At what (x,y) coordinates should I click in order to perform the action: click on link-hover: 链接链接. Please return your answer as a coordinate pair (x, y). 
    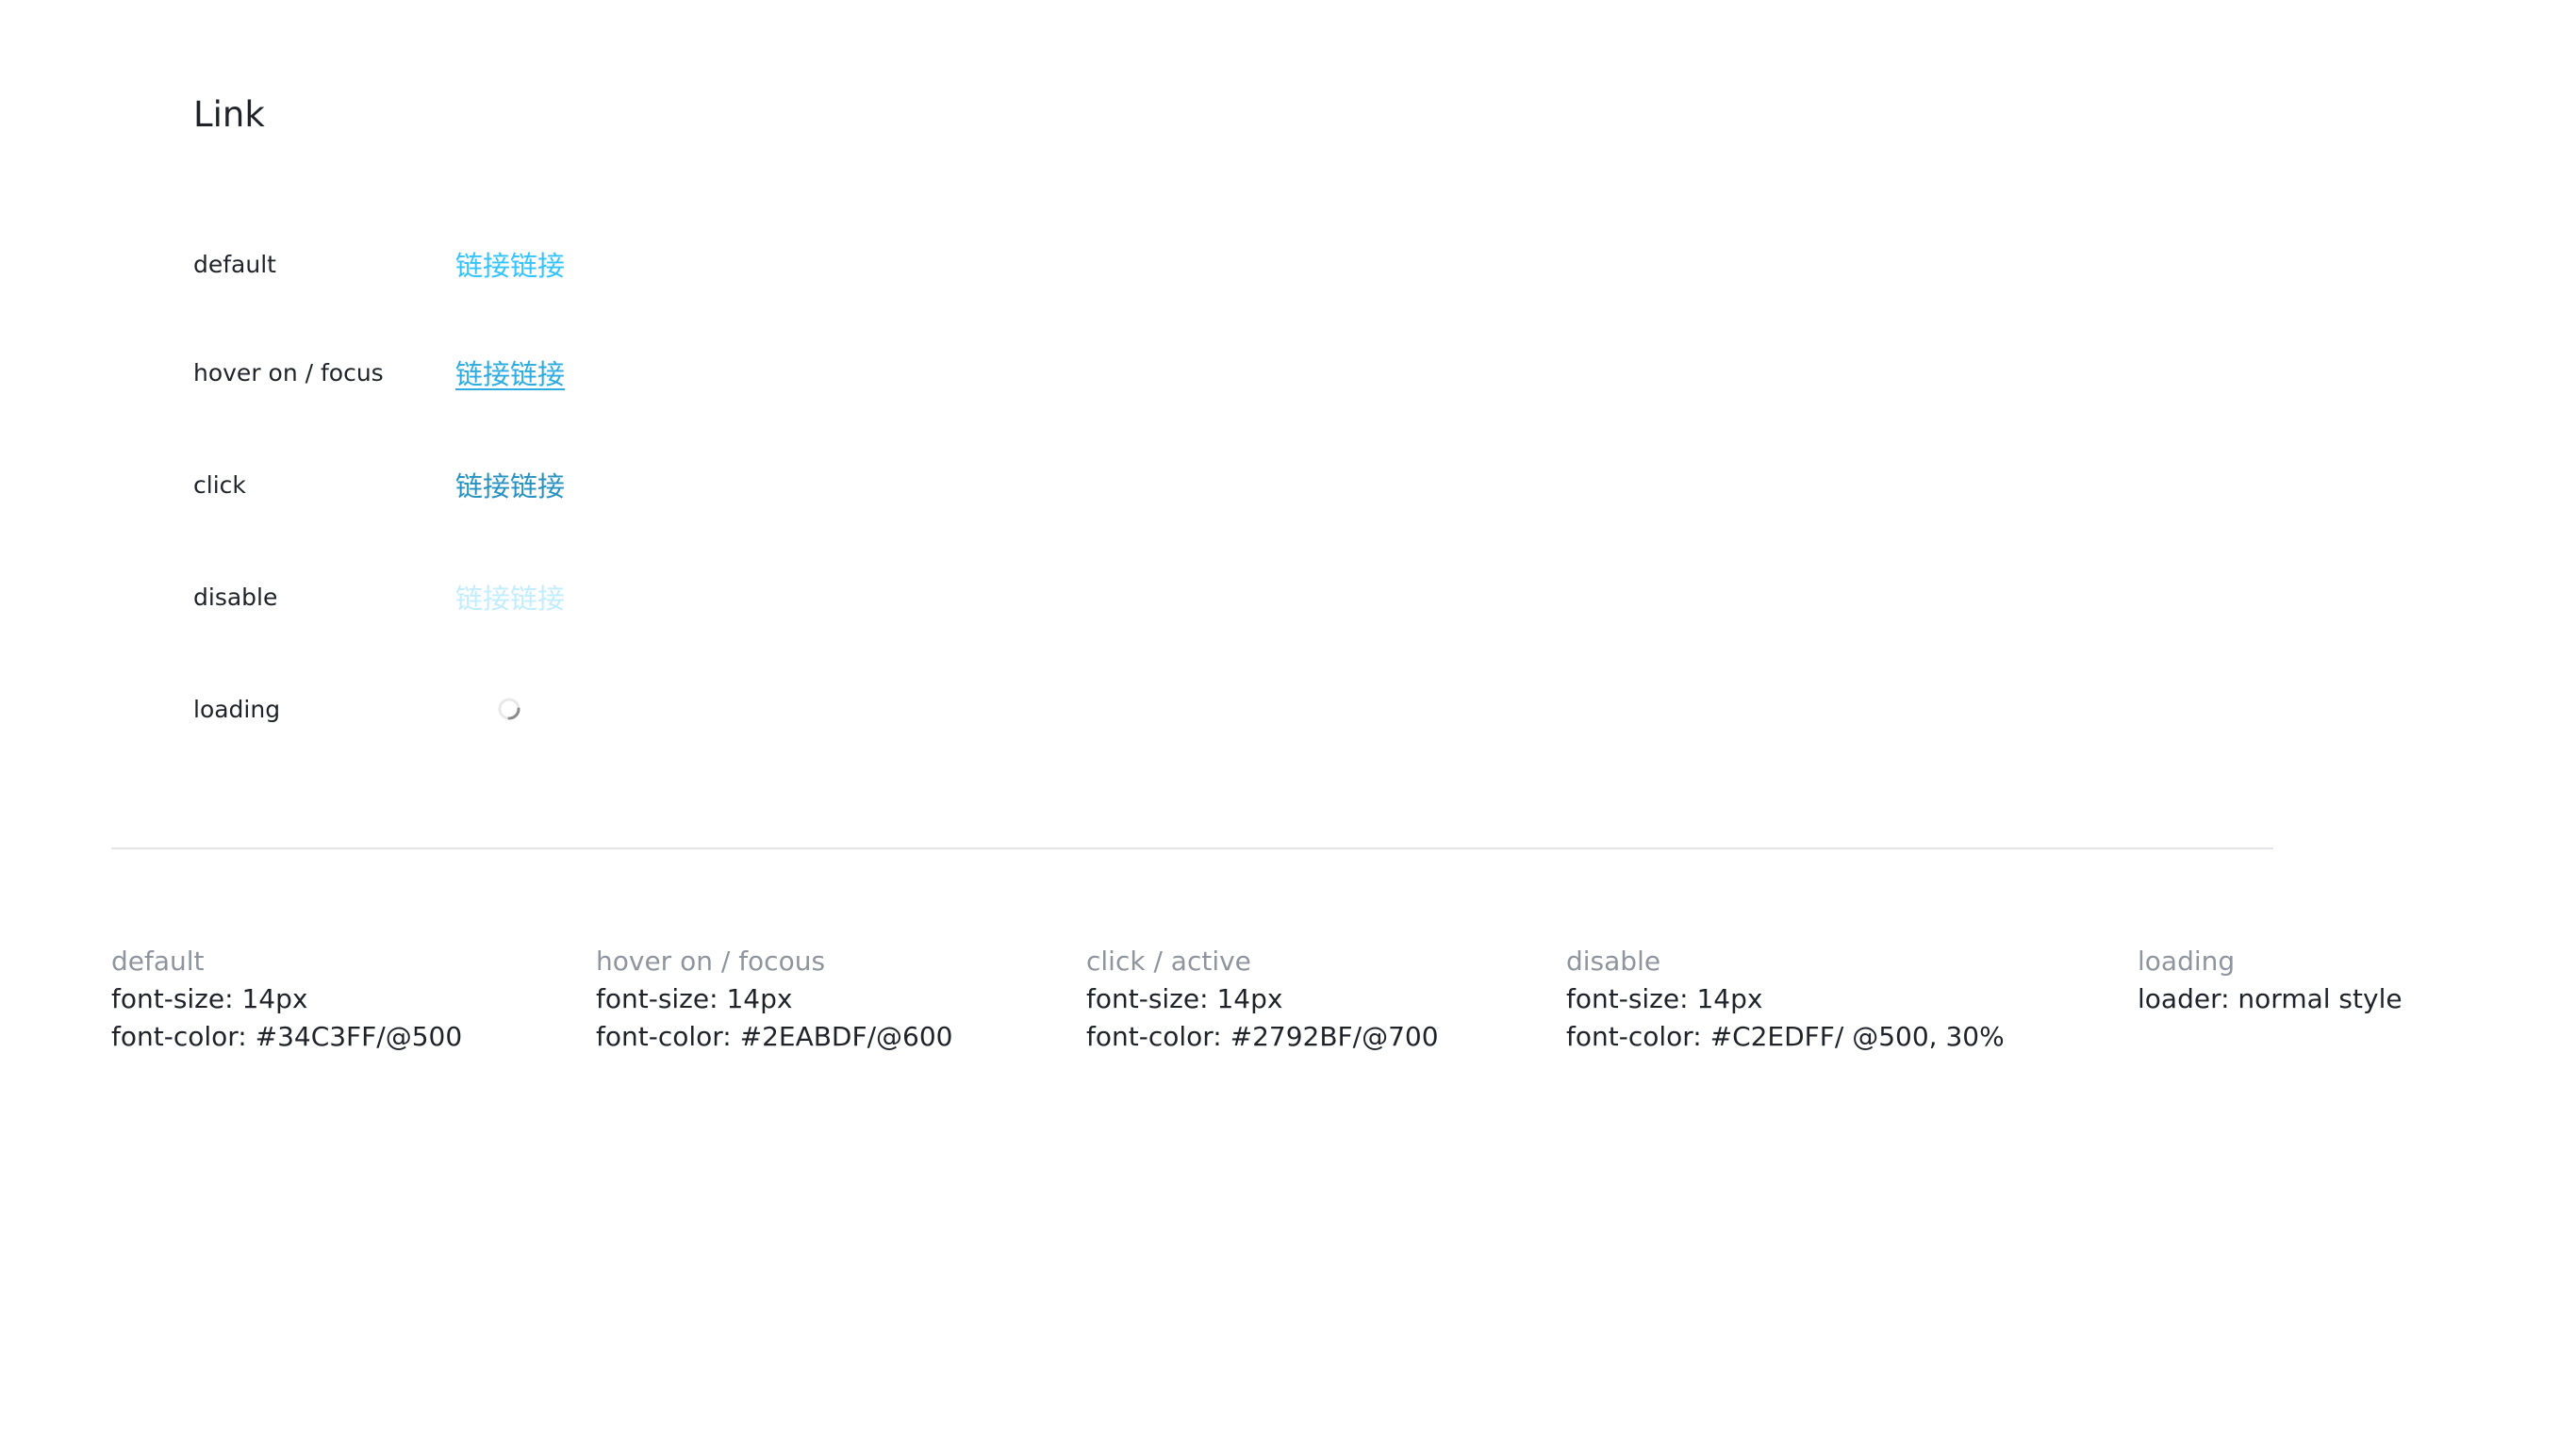
    Looking at the image, I should click on (510, 372).